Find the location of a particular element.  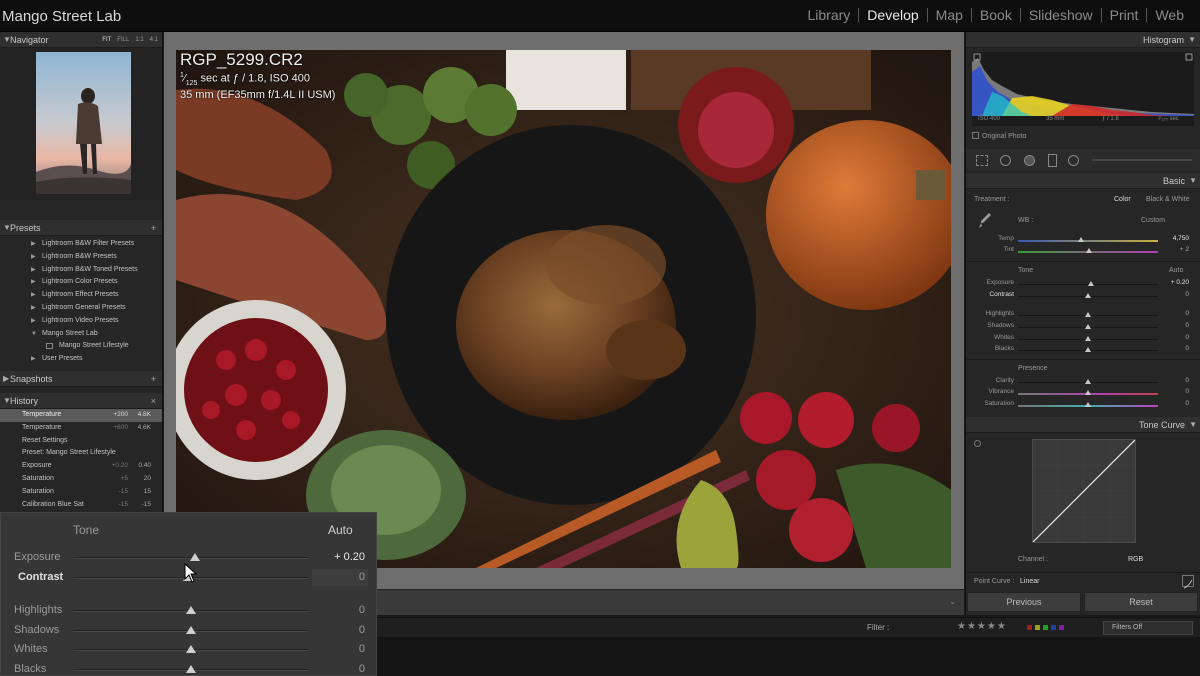

color-label-filter is located at coordinates (1045, 627).